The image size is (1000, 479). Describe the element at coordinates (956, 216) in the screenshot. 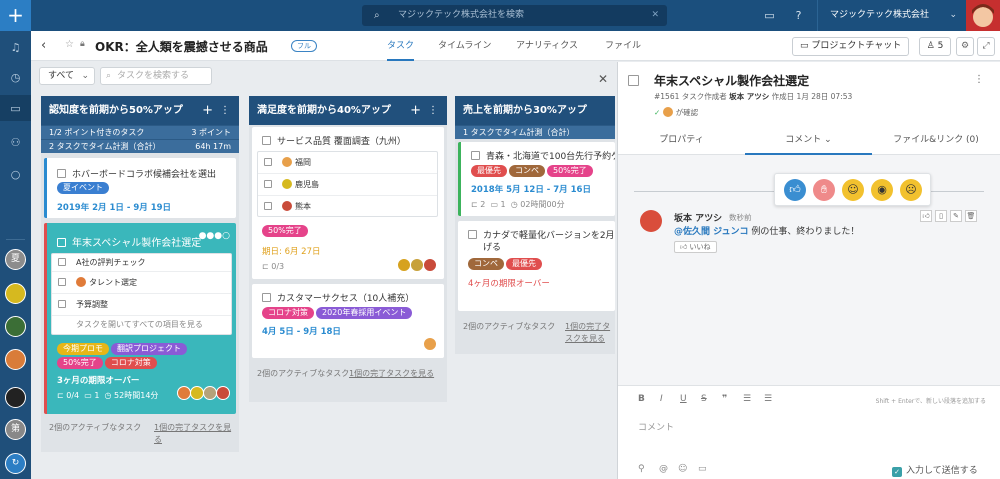

I see `edit-icon: ✎` at that location.